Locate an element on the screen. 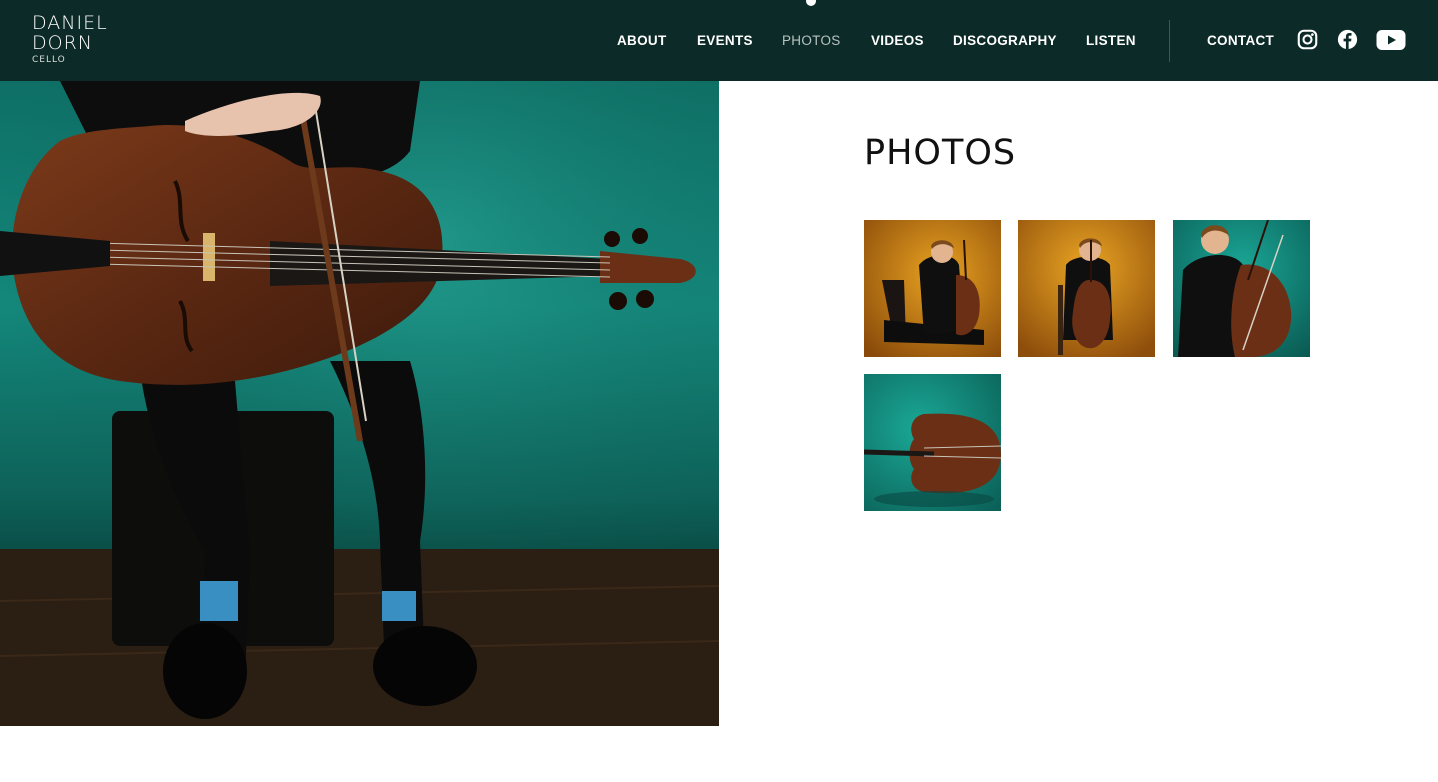  nav-listen: LISTEN is located at coordinates (1111, 40).